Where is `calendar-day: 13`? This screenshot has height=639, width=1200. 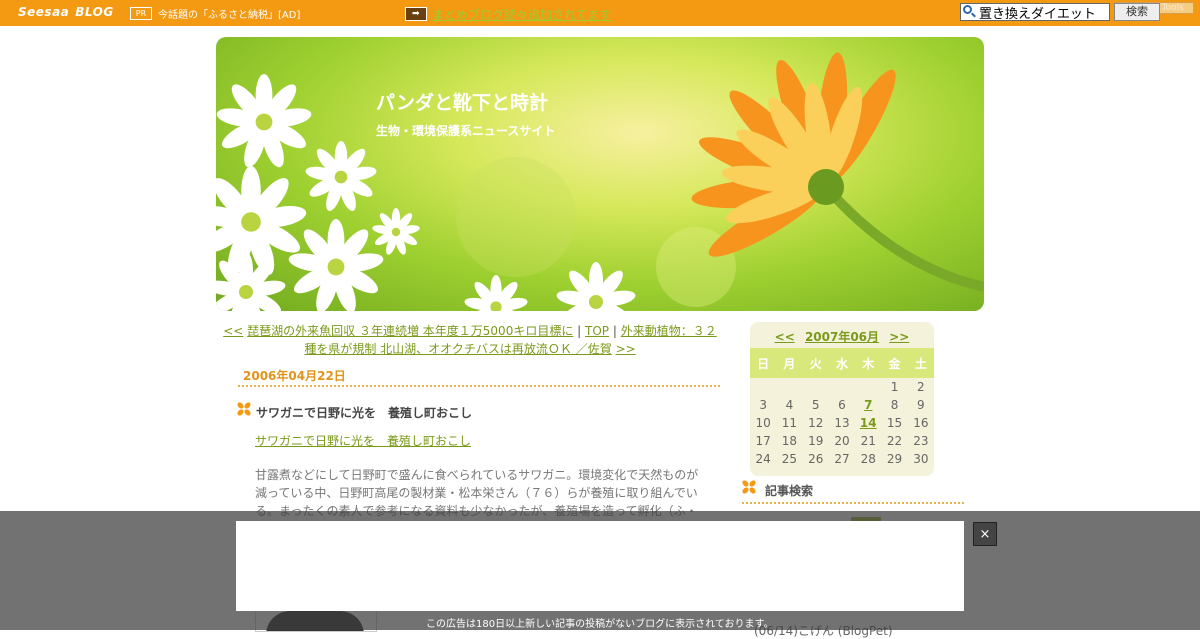 calendar-day: 13 is located at coordinates (842, 423).